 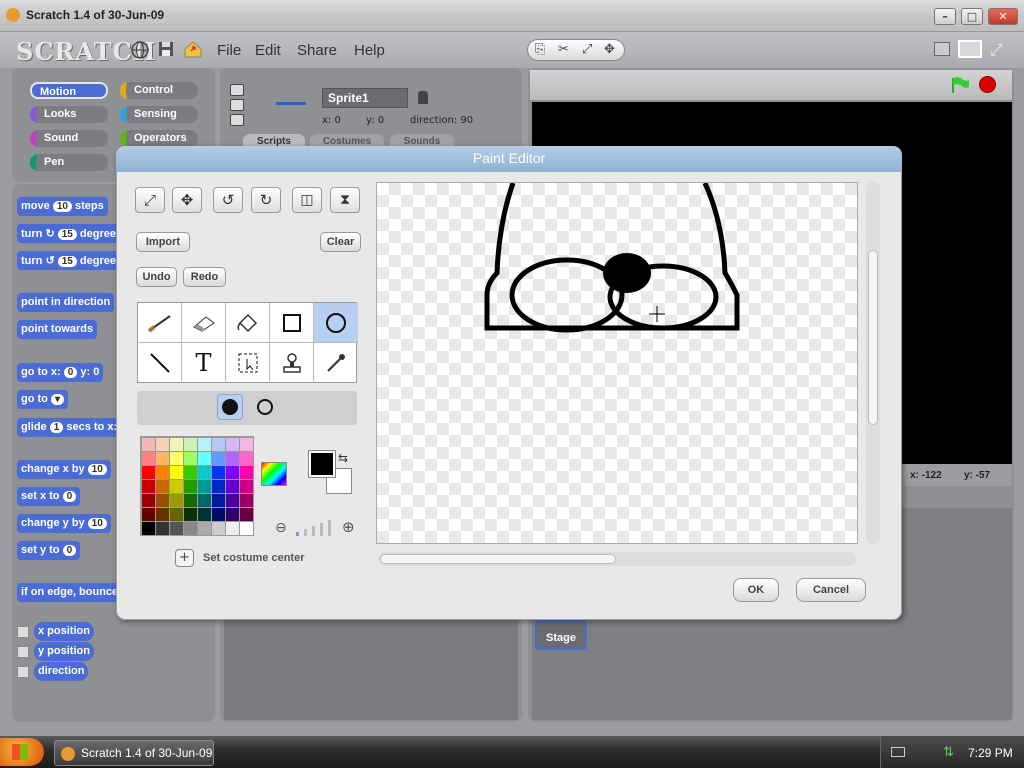 I want to click on eyedropper-tool, so click(x=336, y=363).